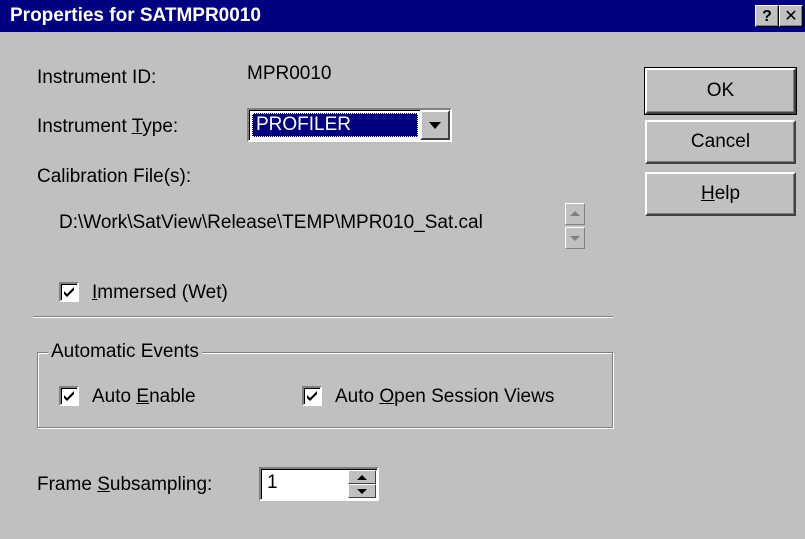 This screenshot has width=805, height=539. Describe the element at coordinates (272, 483) in the screenshot. I see `frame-subsampling-value: 1` at that location.